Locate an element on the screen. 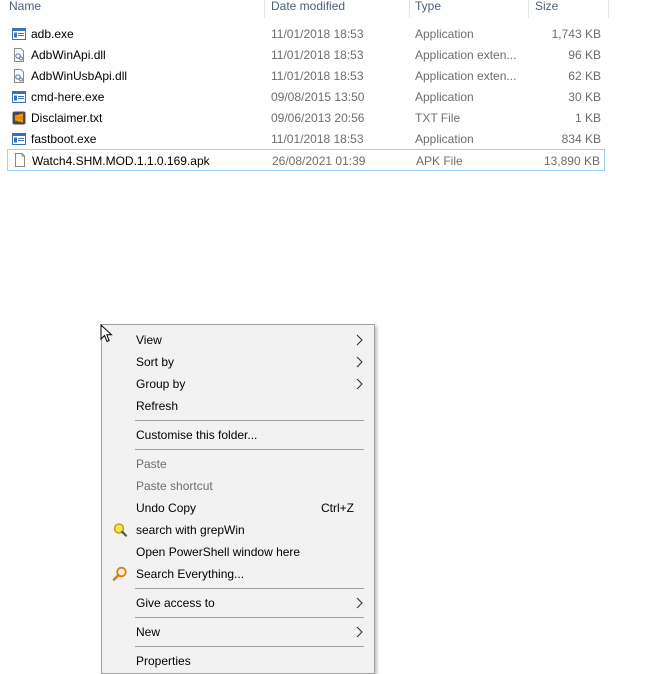 The height and width of the screenshot is (674, 651). menu-item-view: View is located at coordinates (238, 340).